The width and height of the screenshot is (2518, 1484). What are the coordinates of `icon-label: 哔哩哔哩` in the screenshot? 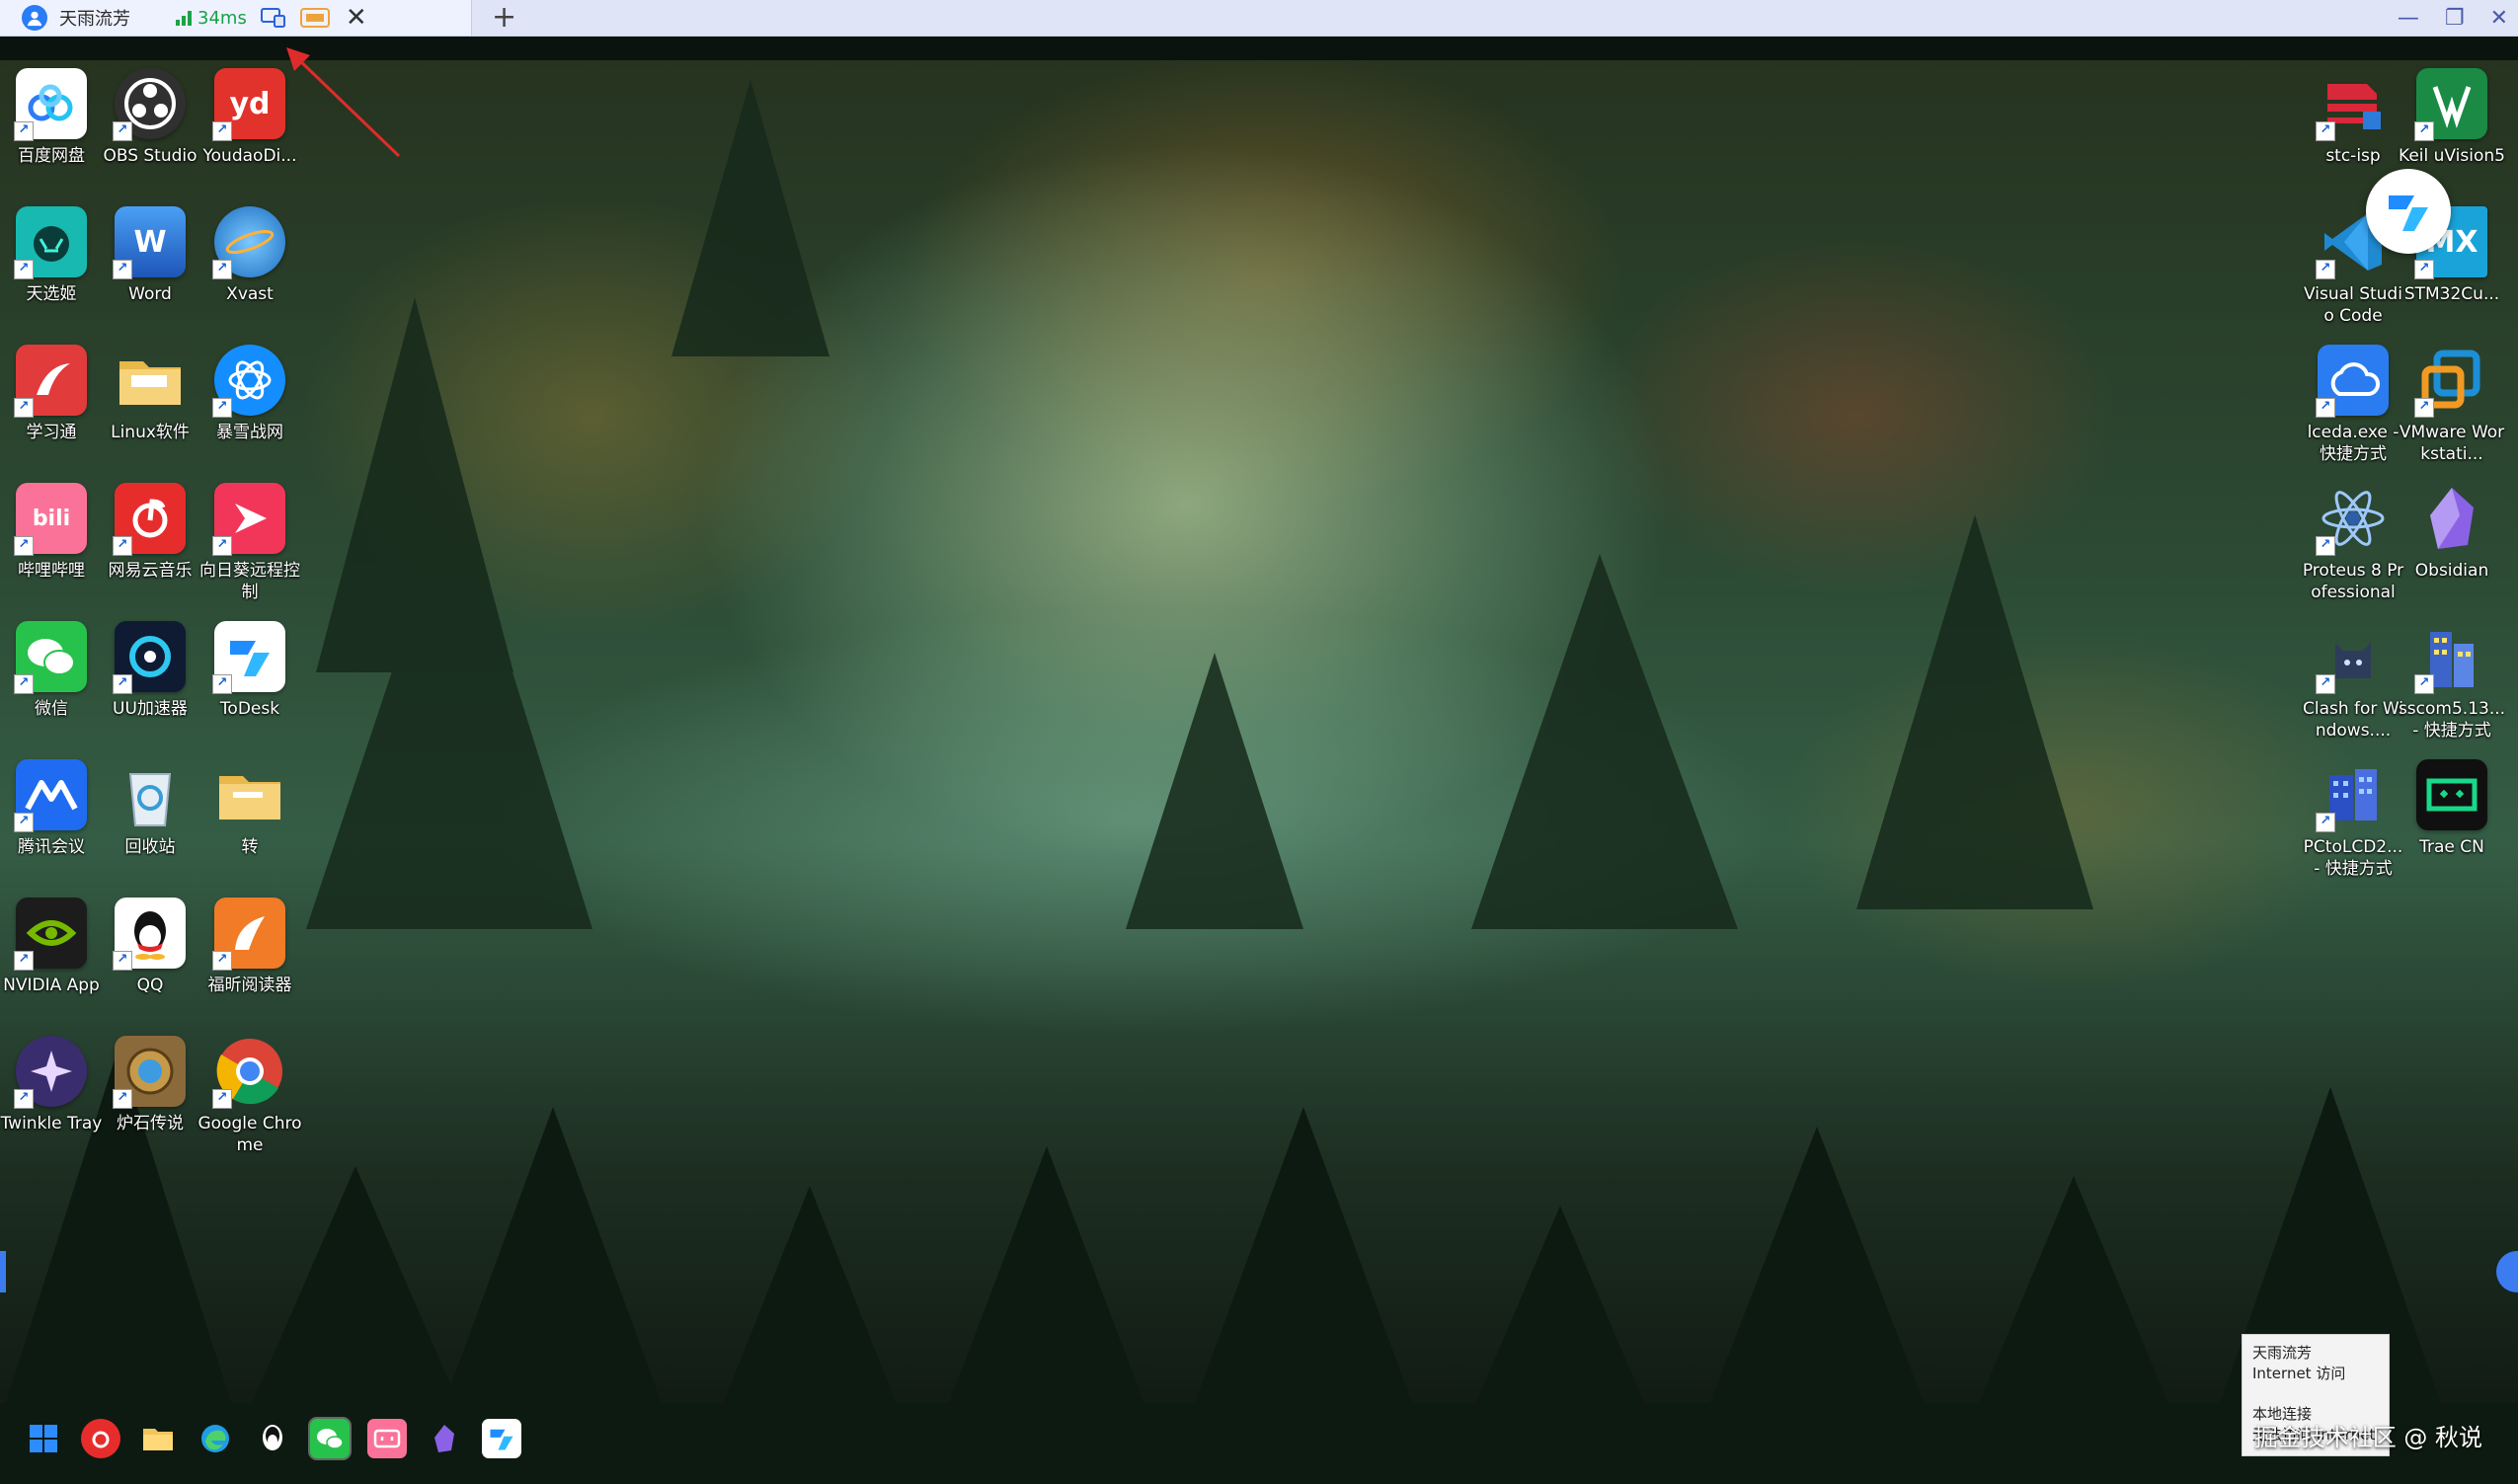 It's located at (51, 571).